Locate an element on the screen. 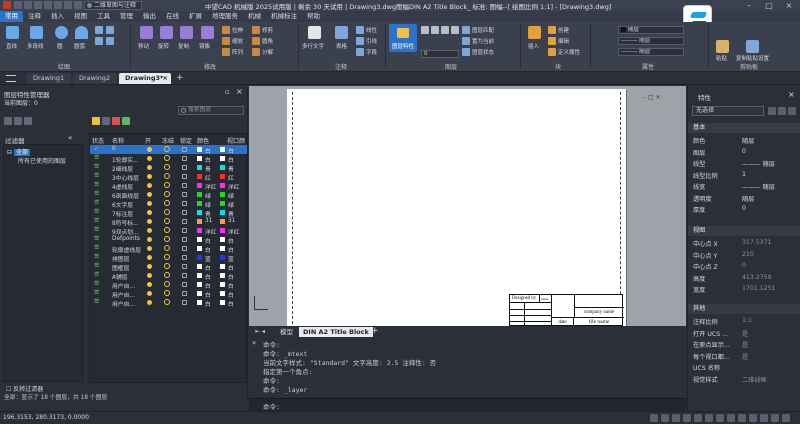 Image resolution: width=800 pixels, height=424 pixels. property-row: 透明度 随层 is located at coordinates (745, 198).